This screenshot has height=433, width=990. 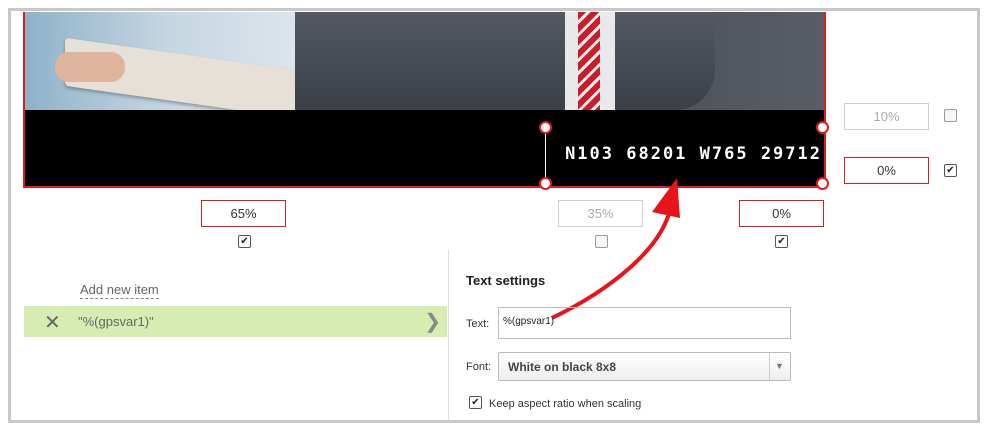 I want to click on photo-suit, so click(x=505, y=61).